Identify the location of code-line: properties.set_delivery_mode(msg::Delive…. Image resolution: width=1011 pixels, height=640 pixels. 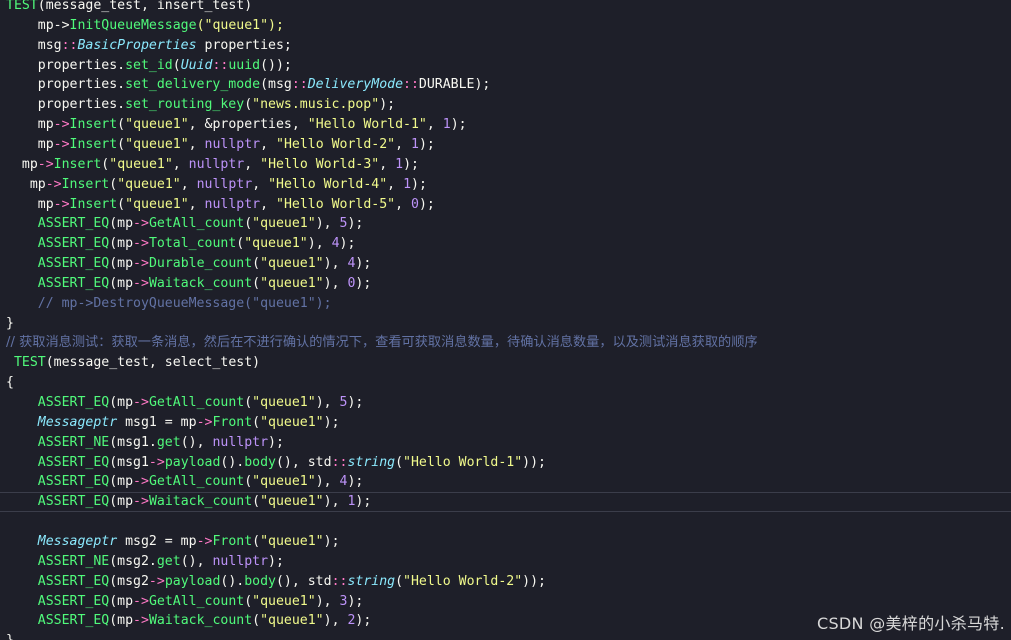
(505, 85).